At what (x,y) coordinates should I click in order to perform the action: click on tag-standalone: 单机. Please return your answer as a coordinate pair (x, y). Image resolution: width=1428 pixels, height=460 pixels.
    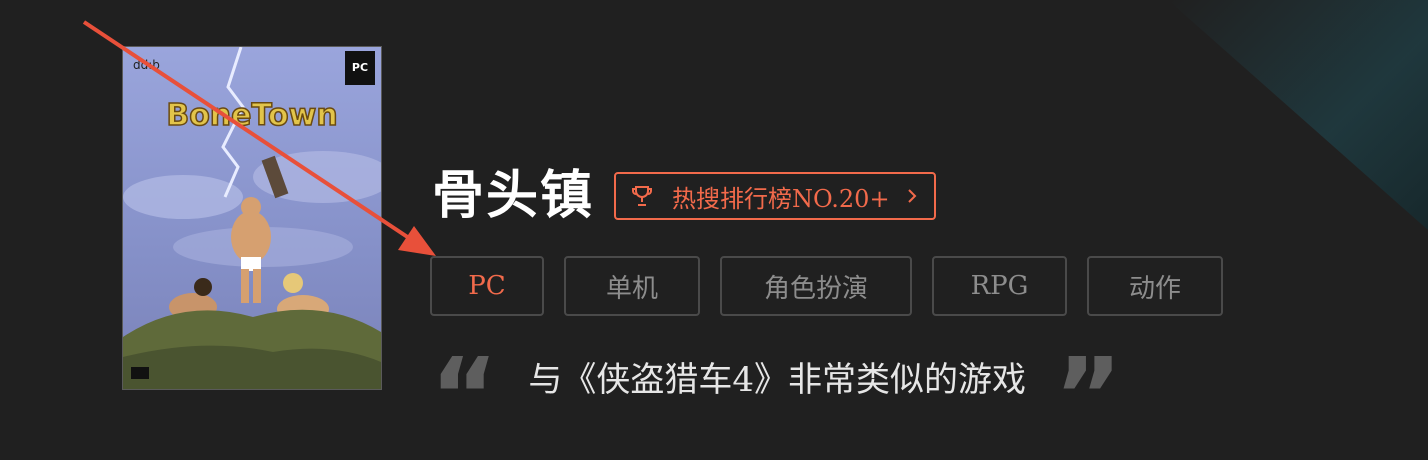
    Looking at the image, I should click on (632, 286).